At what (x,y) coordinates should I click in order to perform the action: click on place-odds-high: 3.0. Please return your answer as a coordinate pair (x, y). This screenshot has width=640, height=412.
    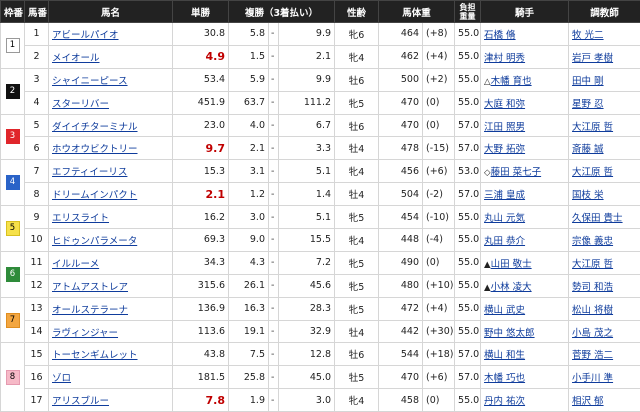
    Looking at the image, I should click on (307, 400).